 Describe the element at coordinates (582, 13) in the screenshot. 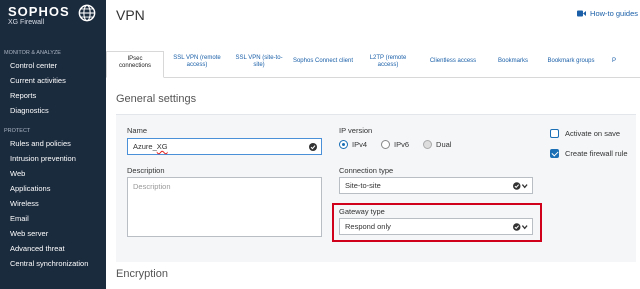

I see `video-camera-icon` at that location.